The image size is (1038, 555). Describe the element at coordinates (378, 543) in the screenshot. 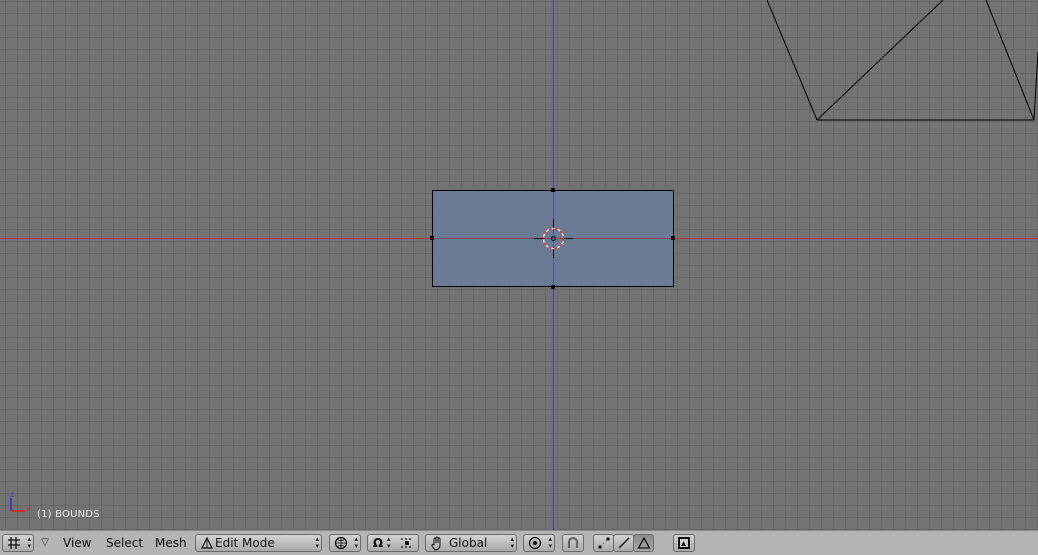

I see `pivot-icon: Ω` at that location.